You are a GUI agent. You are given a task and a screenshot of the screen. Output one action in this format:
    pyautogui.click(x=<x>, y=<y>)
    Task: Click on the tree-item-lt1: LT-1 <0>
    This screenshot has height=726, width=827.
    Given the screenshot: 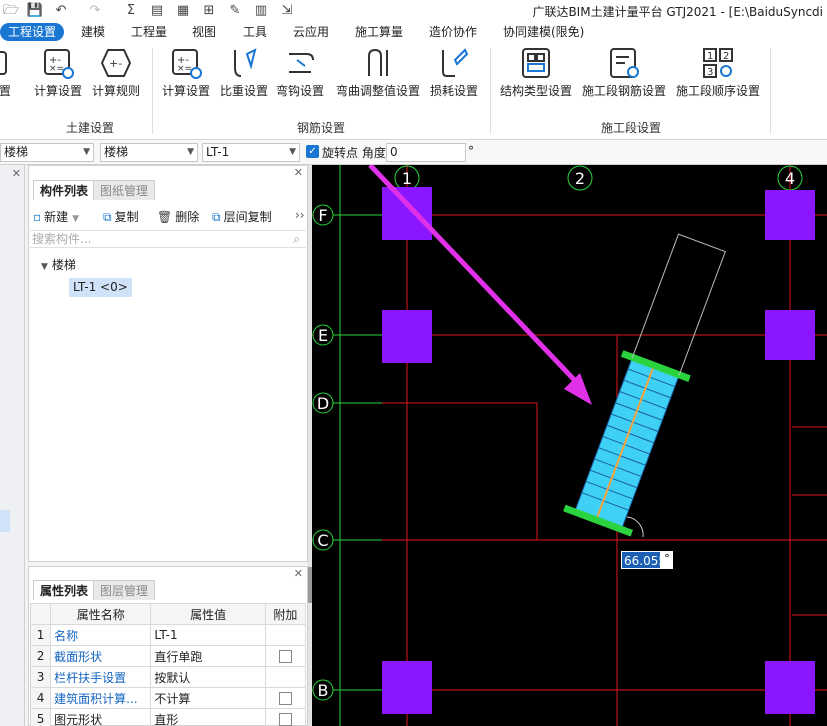 What is the action you would take?
    pyautogui.click(x=100, y=287)
    